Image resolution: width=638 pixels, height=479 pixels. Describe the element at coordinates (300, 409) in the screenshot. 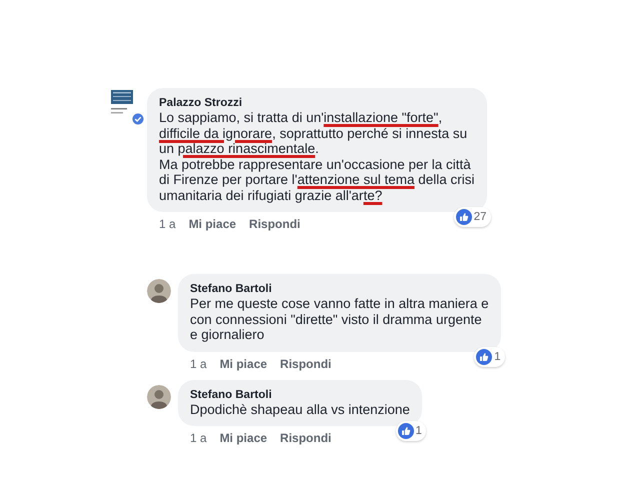

I see `comment-text: Dpodichè shapeau alla vs intenzione` at that location.